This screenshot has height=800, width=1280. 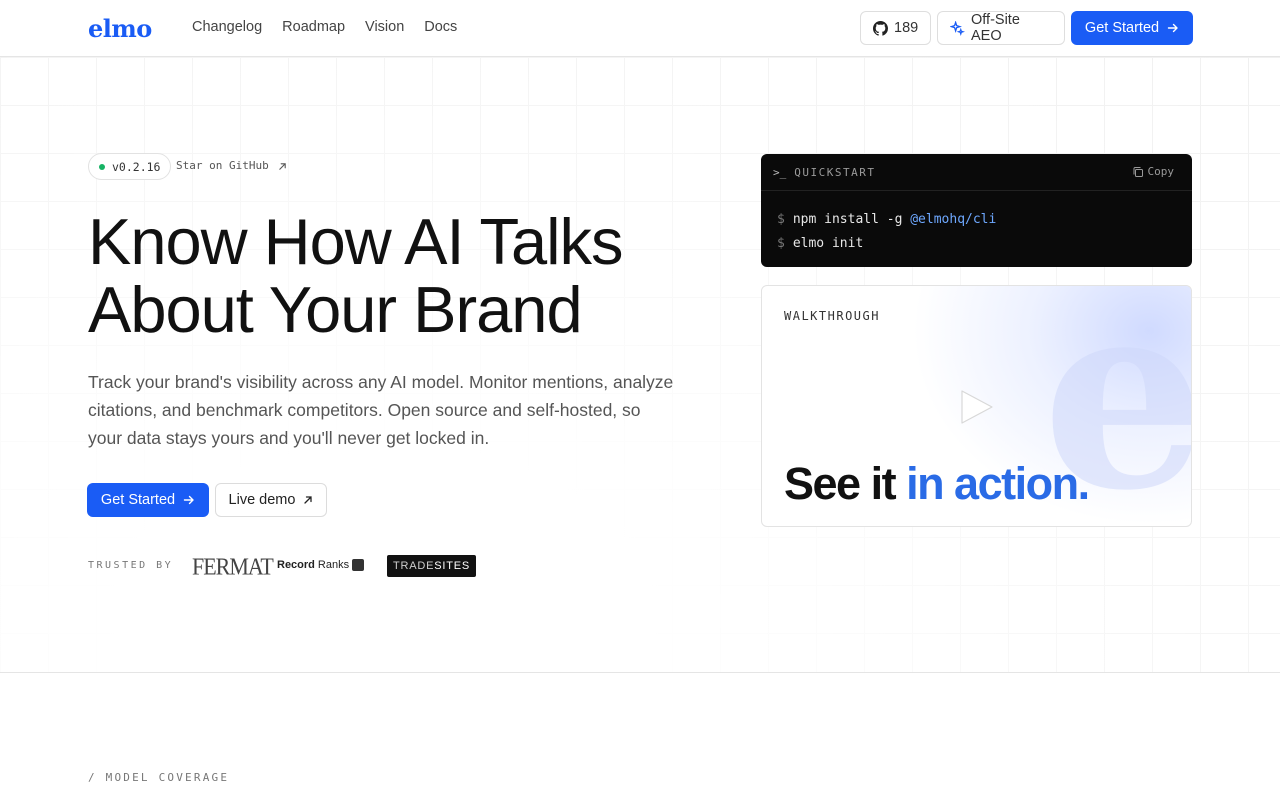 I want to click on tradesites-logo-a: TRADE, so click(x=414, y=566).